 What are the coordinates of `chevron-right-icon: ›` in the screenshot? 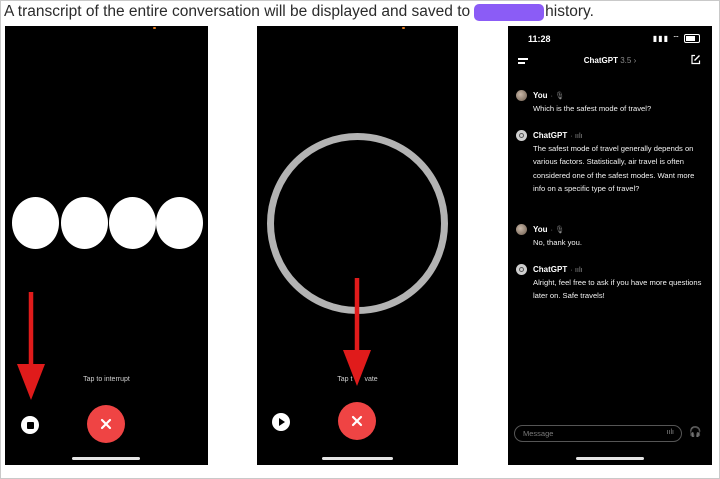 It's located at (634, 60).